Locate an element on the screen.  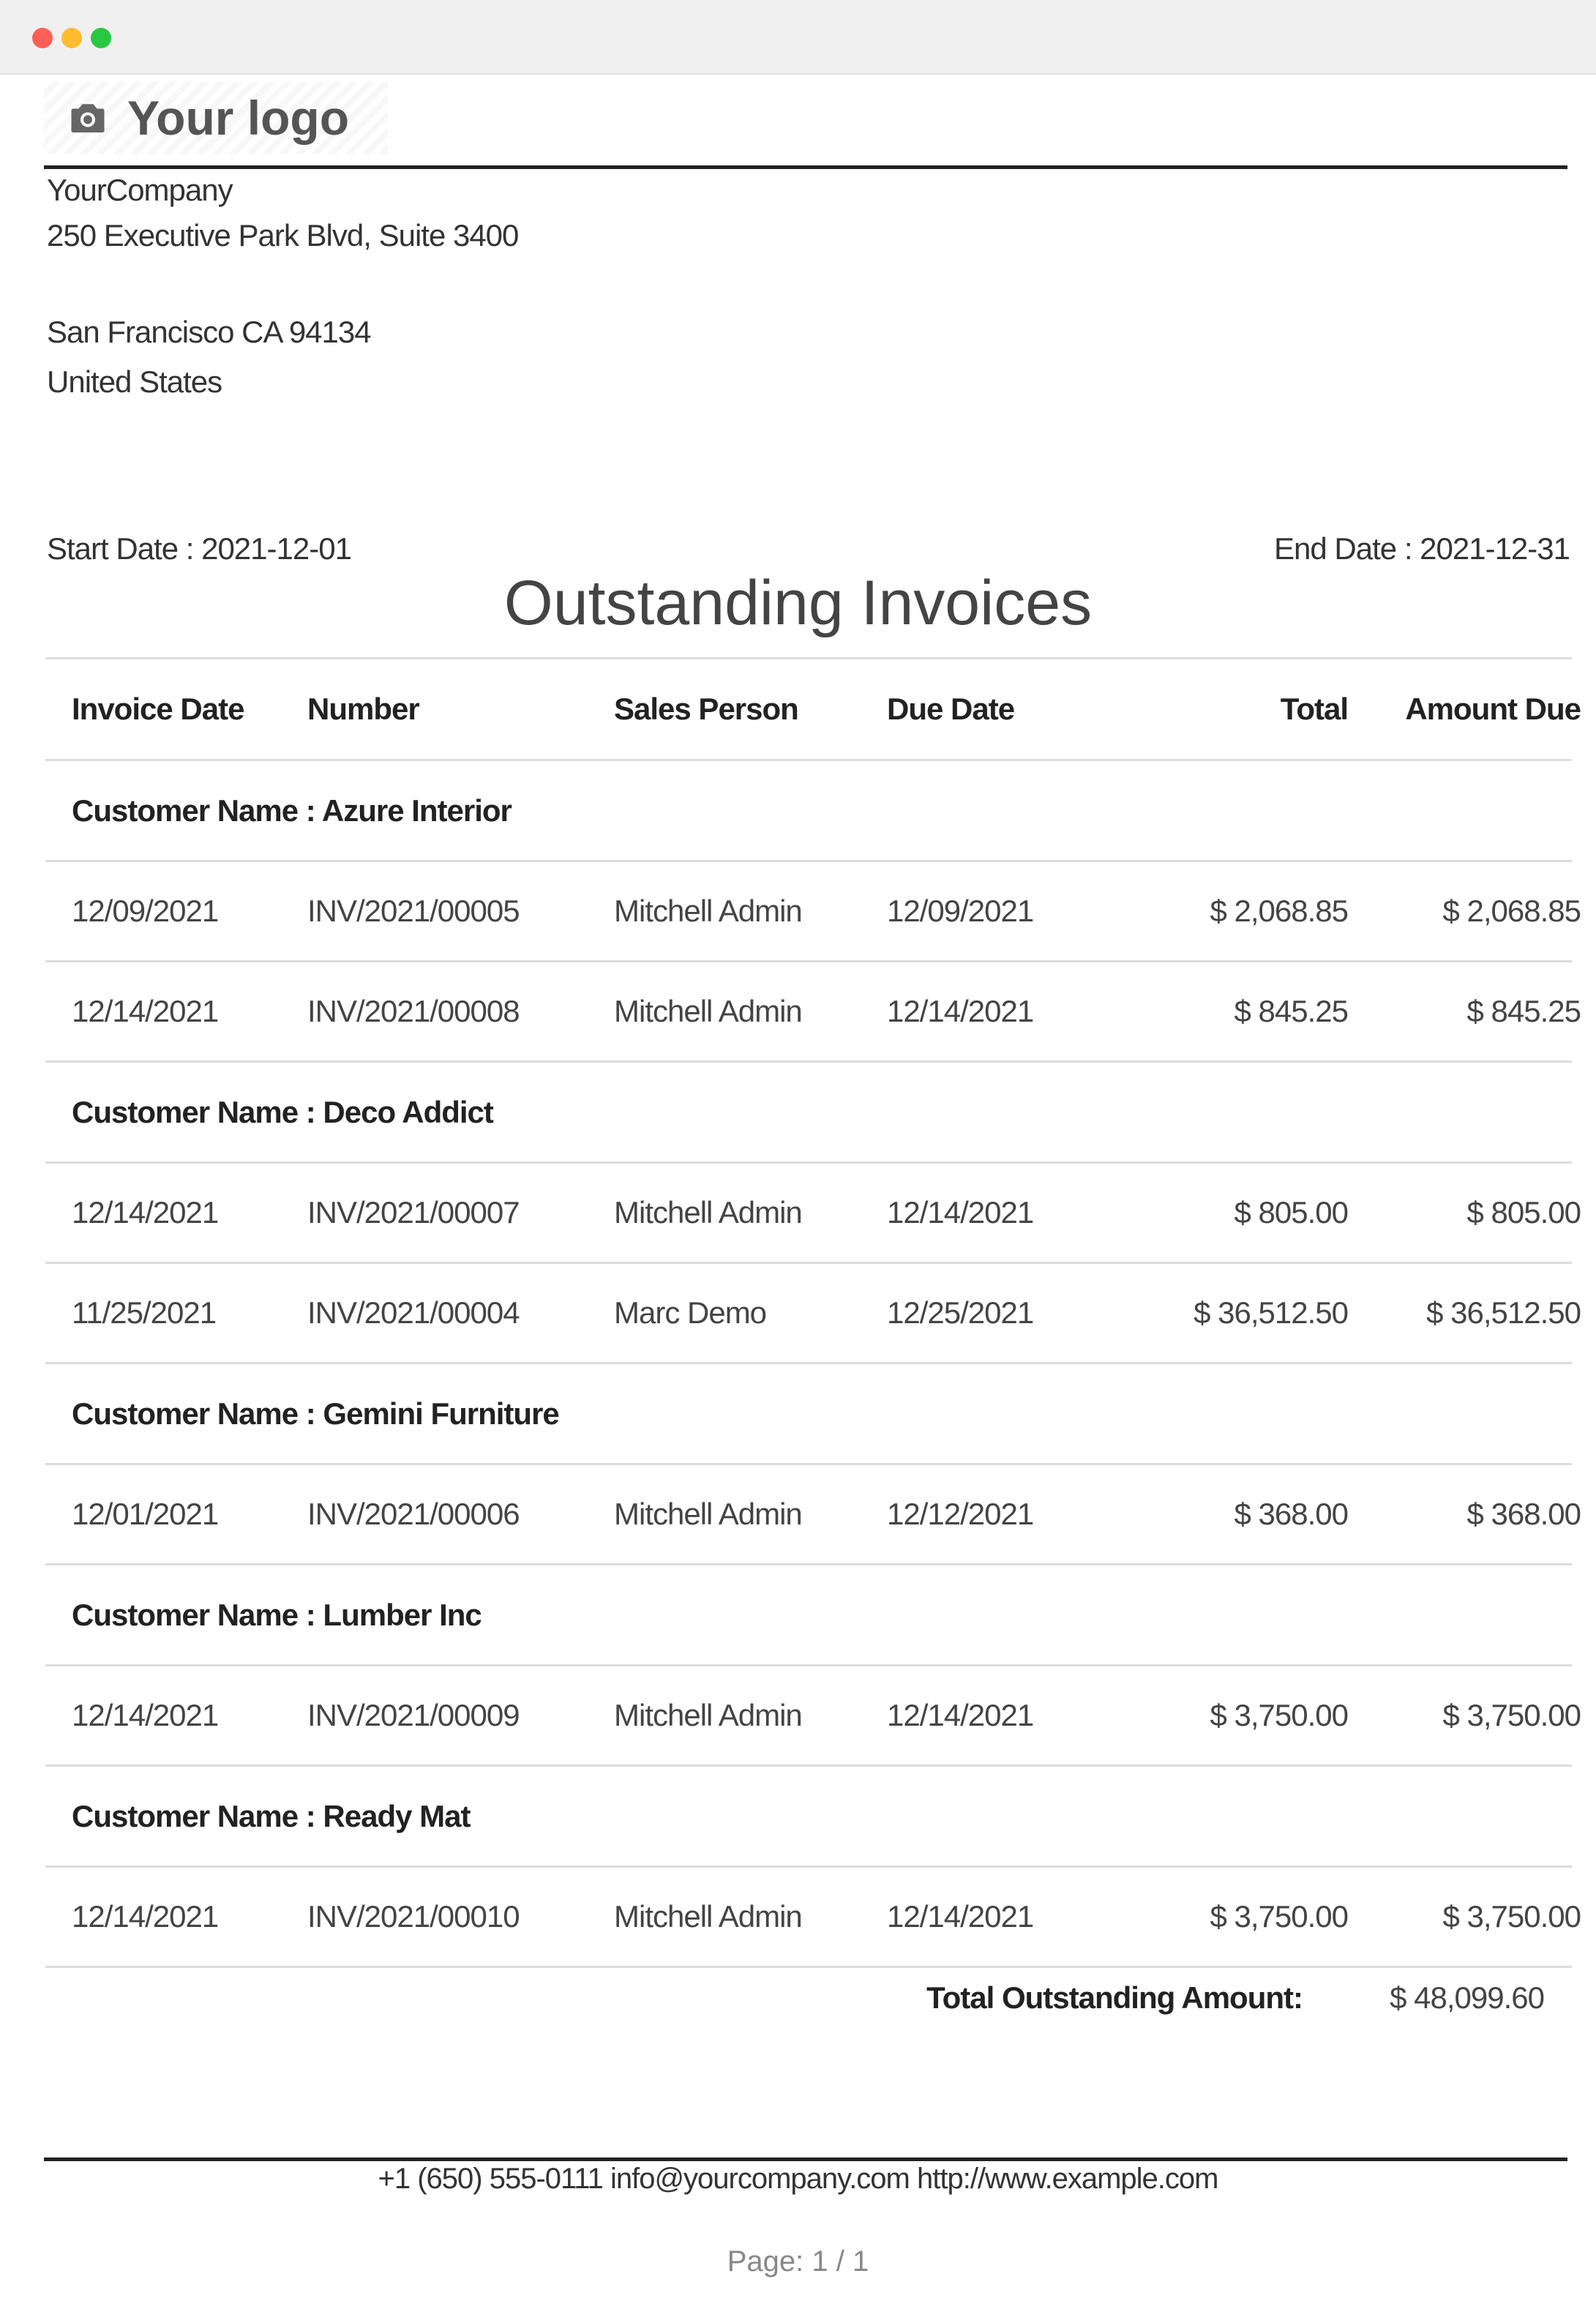
cell-number: INV/2021/00005 is located at coordinates (414, 911).